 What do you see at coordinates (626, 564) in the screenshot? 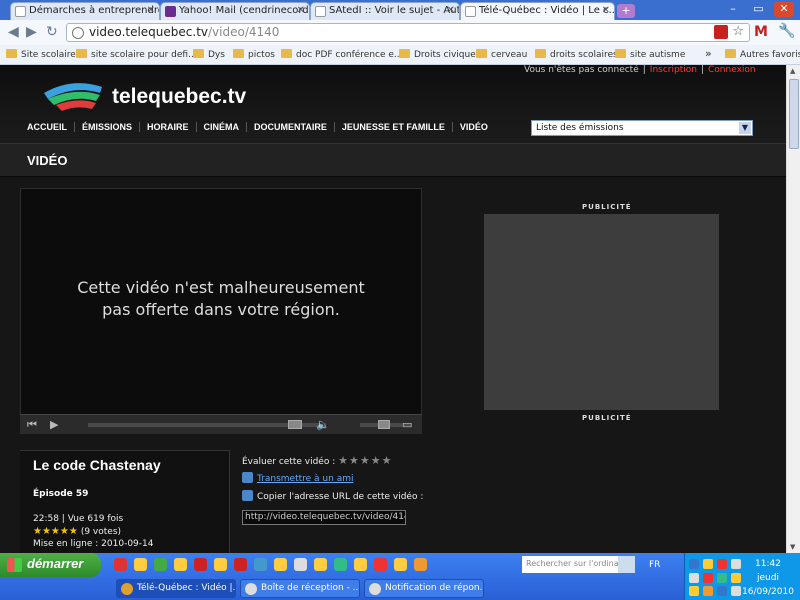
I see `search-icon` at bounding box center [626, 564].